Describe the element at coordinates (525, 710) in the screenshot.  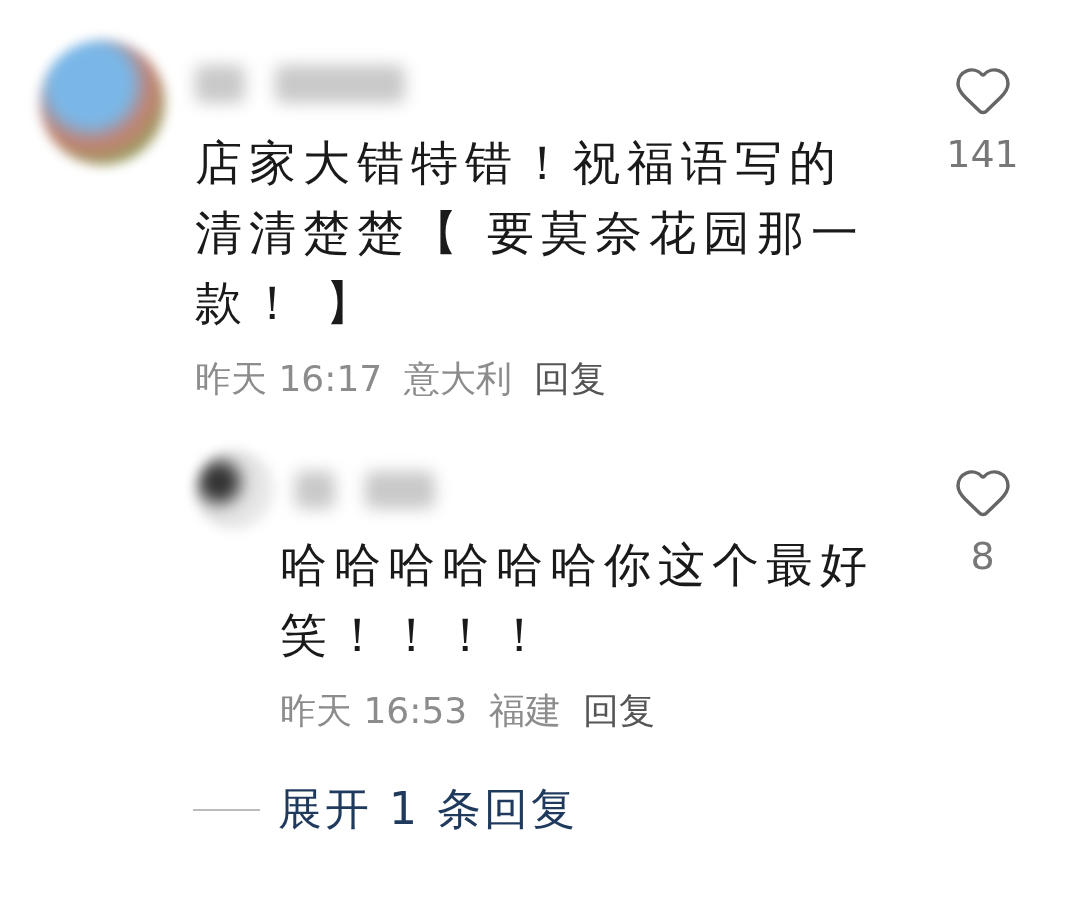
I see `comment-location: 福建` at that location.